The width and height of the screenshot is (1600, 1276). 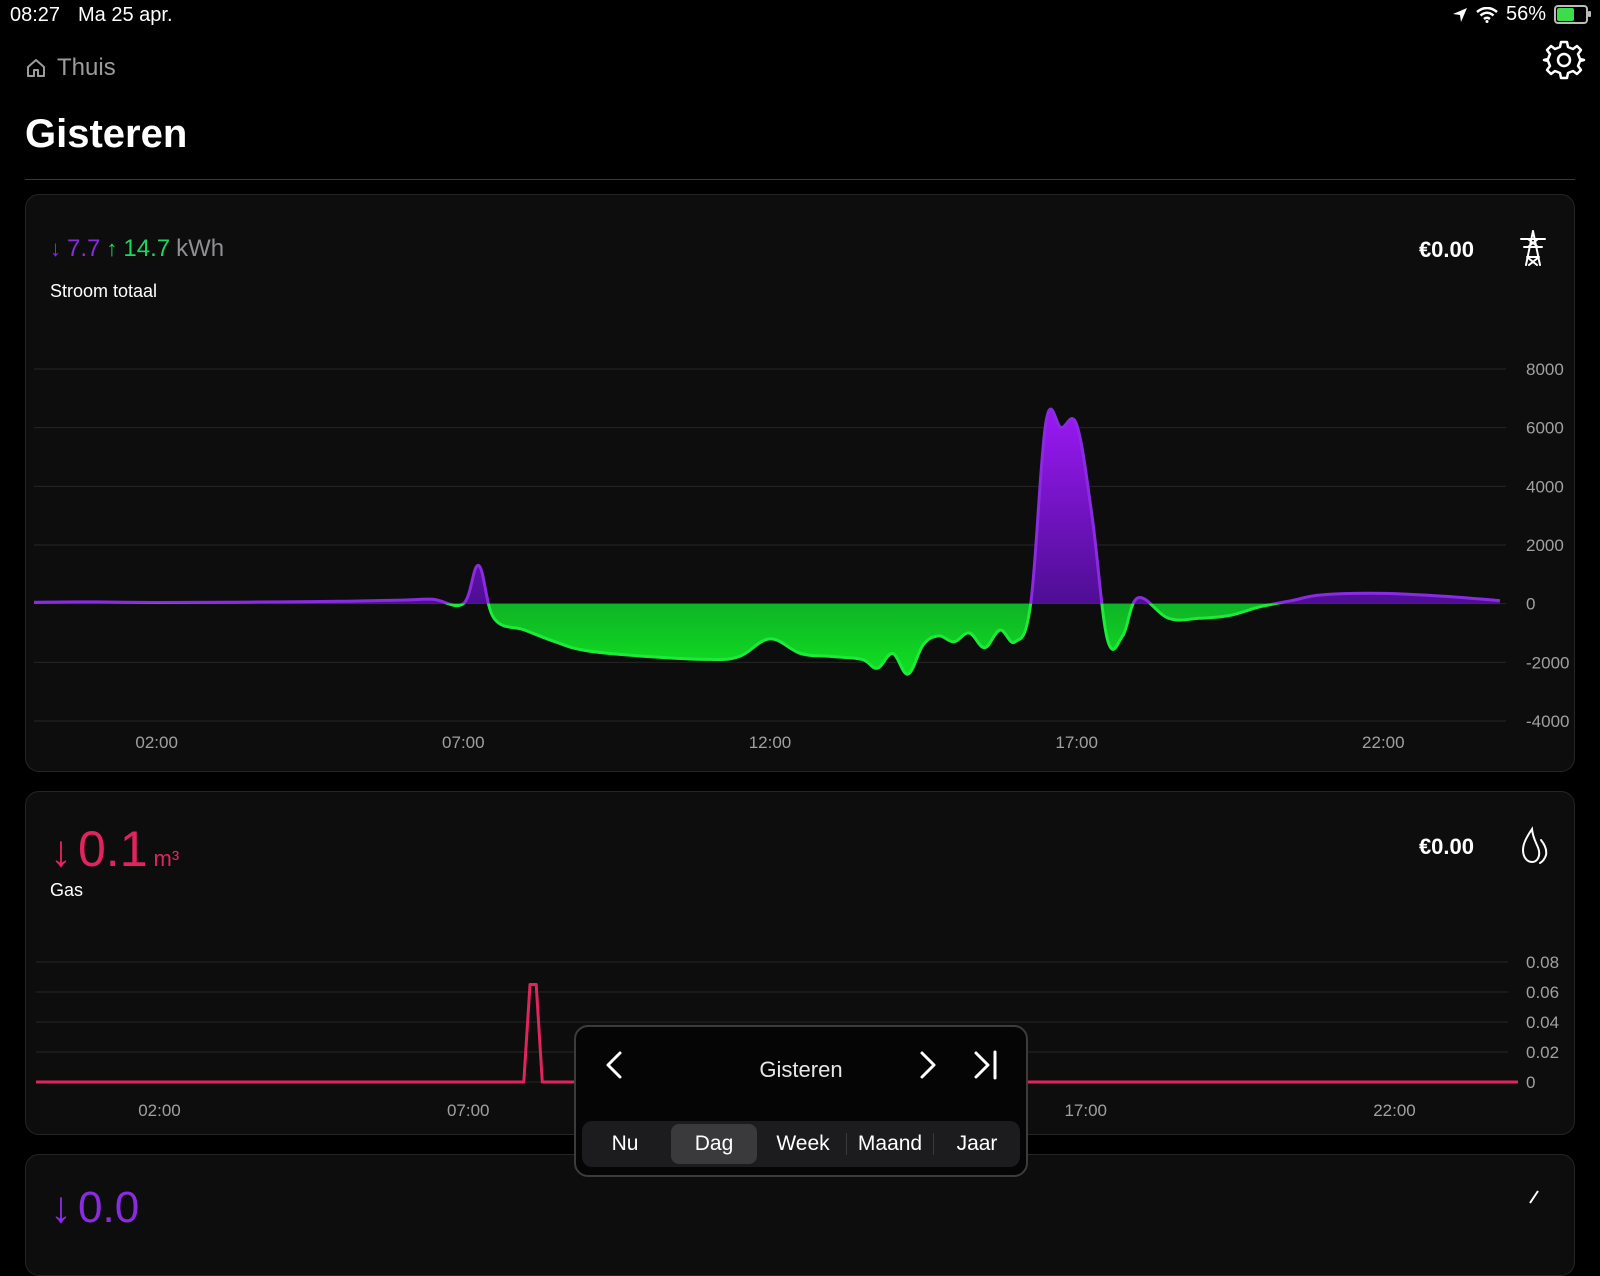 What do you see at coordinates (36, 68) in the screenshot?
I see `home-icon` at bounding box center [36, 68].